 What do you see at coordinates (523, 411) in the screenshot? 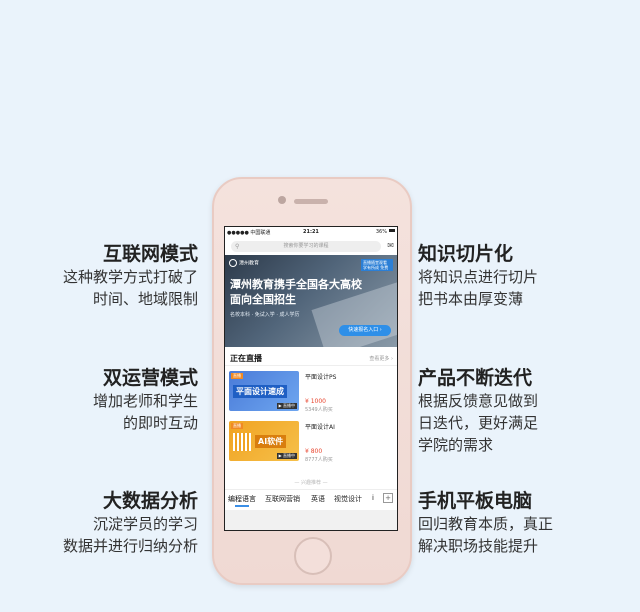
I see `feature-iteration: 产品不断迭代 根据反馈意见做到 日迭代，更好满足 学院的需求` at bounding box center [523, 411].